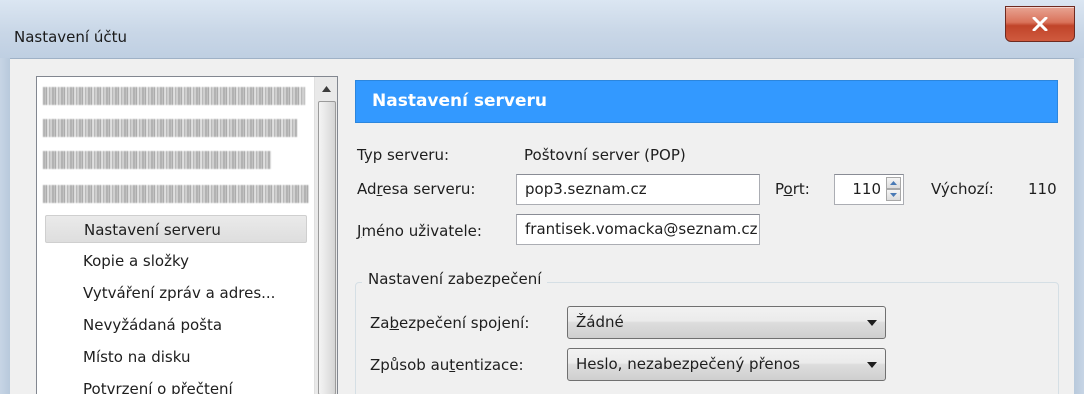 The width and height of the screenshot is (1084, 394). I want to click on tree-item-return-receipts: Potvrzení o přečtení, so click(175, 384).